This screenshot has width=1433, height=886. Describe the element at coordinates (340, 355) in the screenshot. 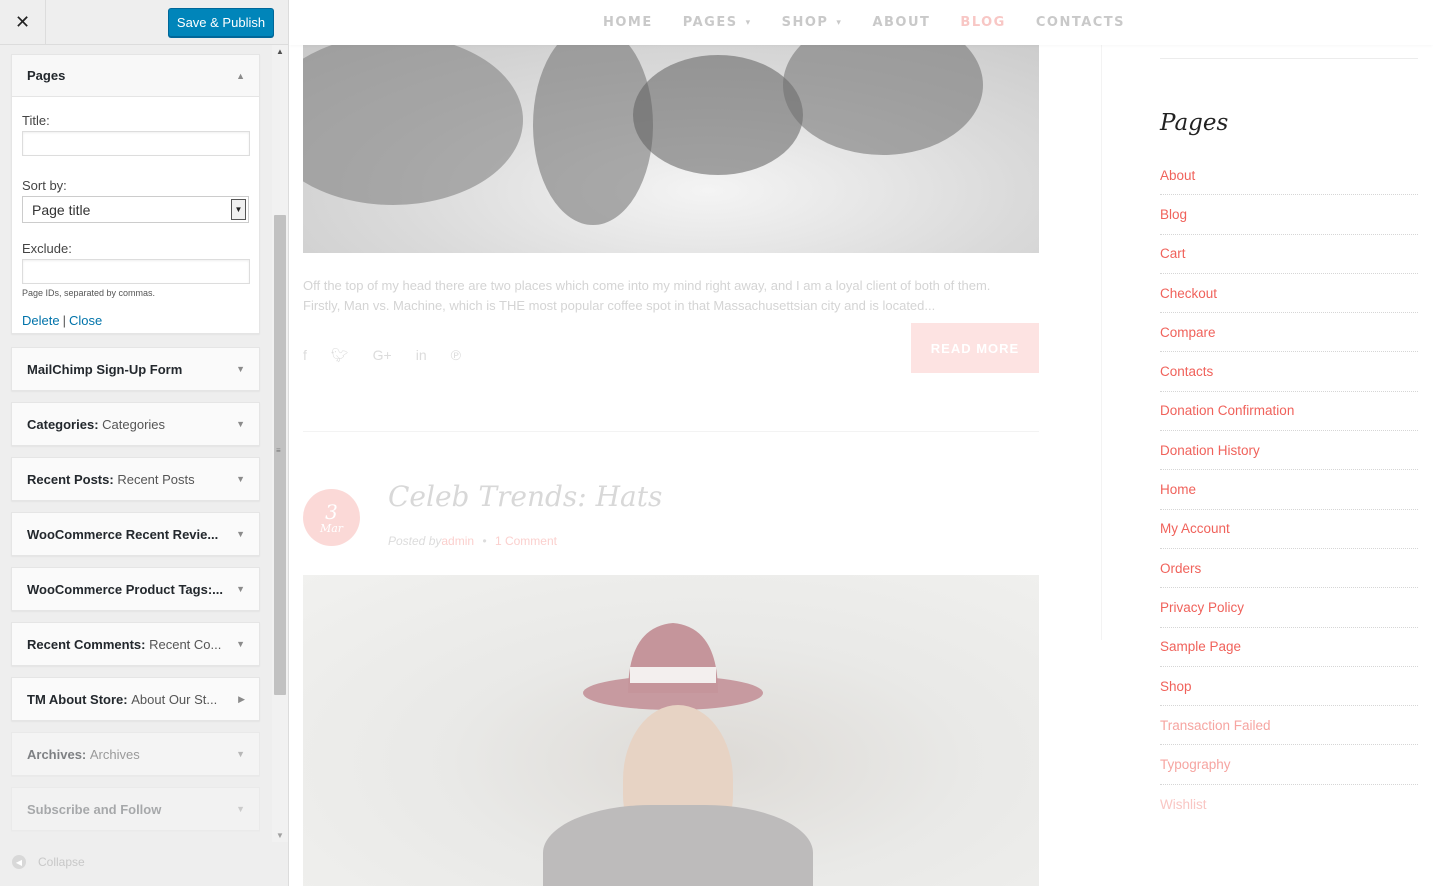

I see `twitter-icon: 🐦︎` at that location.